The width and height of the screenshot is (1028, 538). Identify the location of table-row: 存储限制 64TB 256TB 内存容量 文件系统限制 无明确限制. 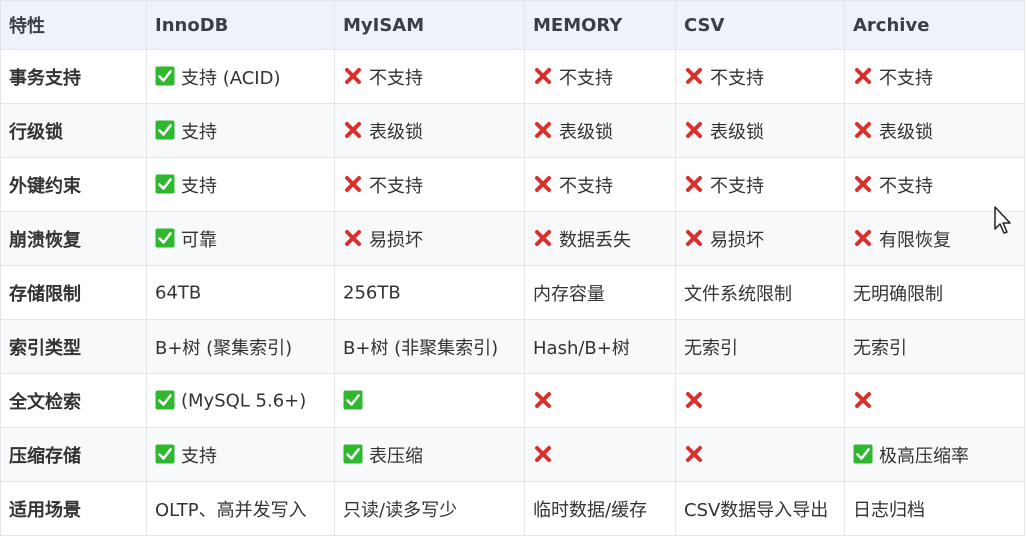
(512, 292).